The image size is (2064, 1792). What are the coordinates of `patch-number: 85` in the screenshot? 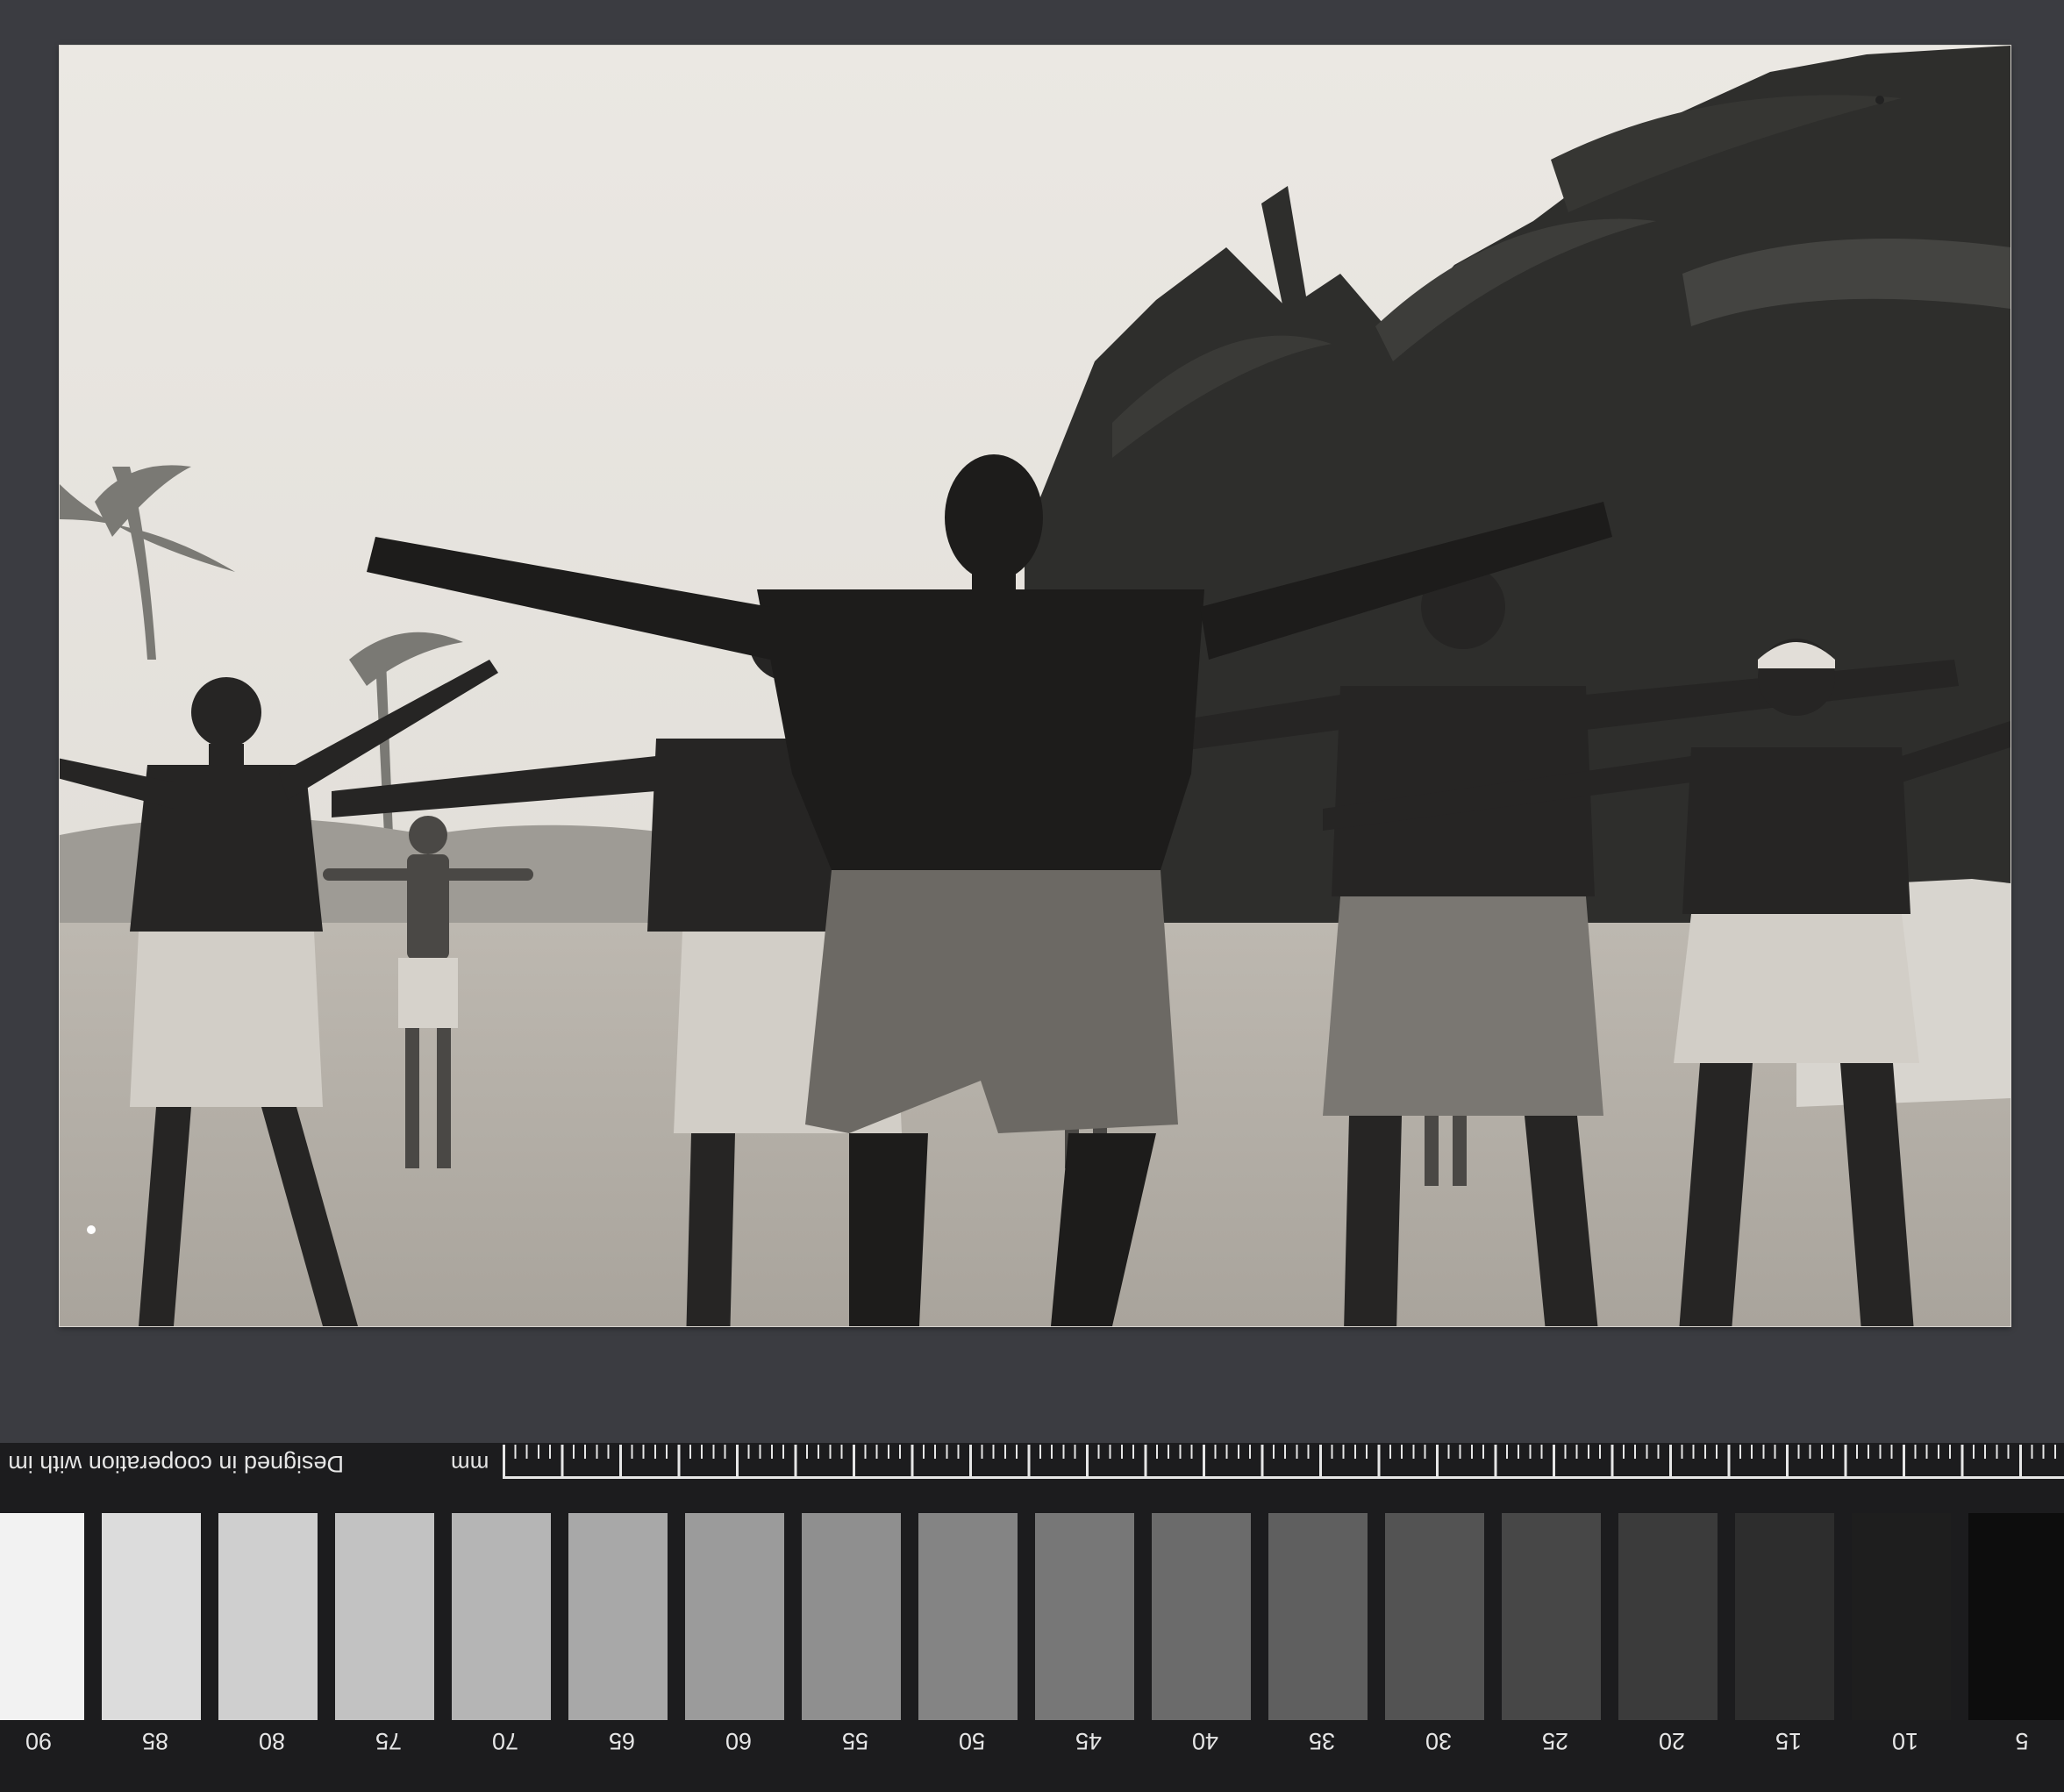 It's located at (155, 1741).